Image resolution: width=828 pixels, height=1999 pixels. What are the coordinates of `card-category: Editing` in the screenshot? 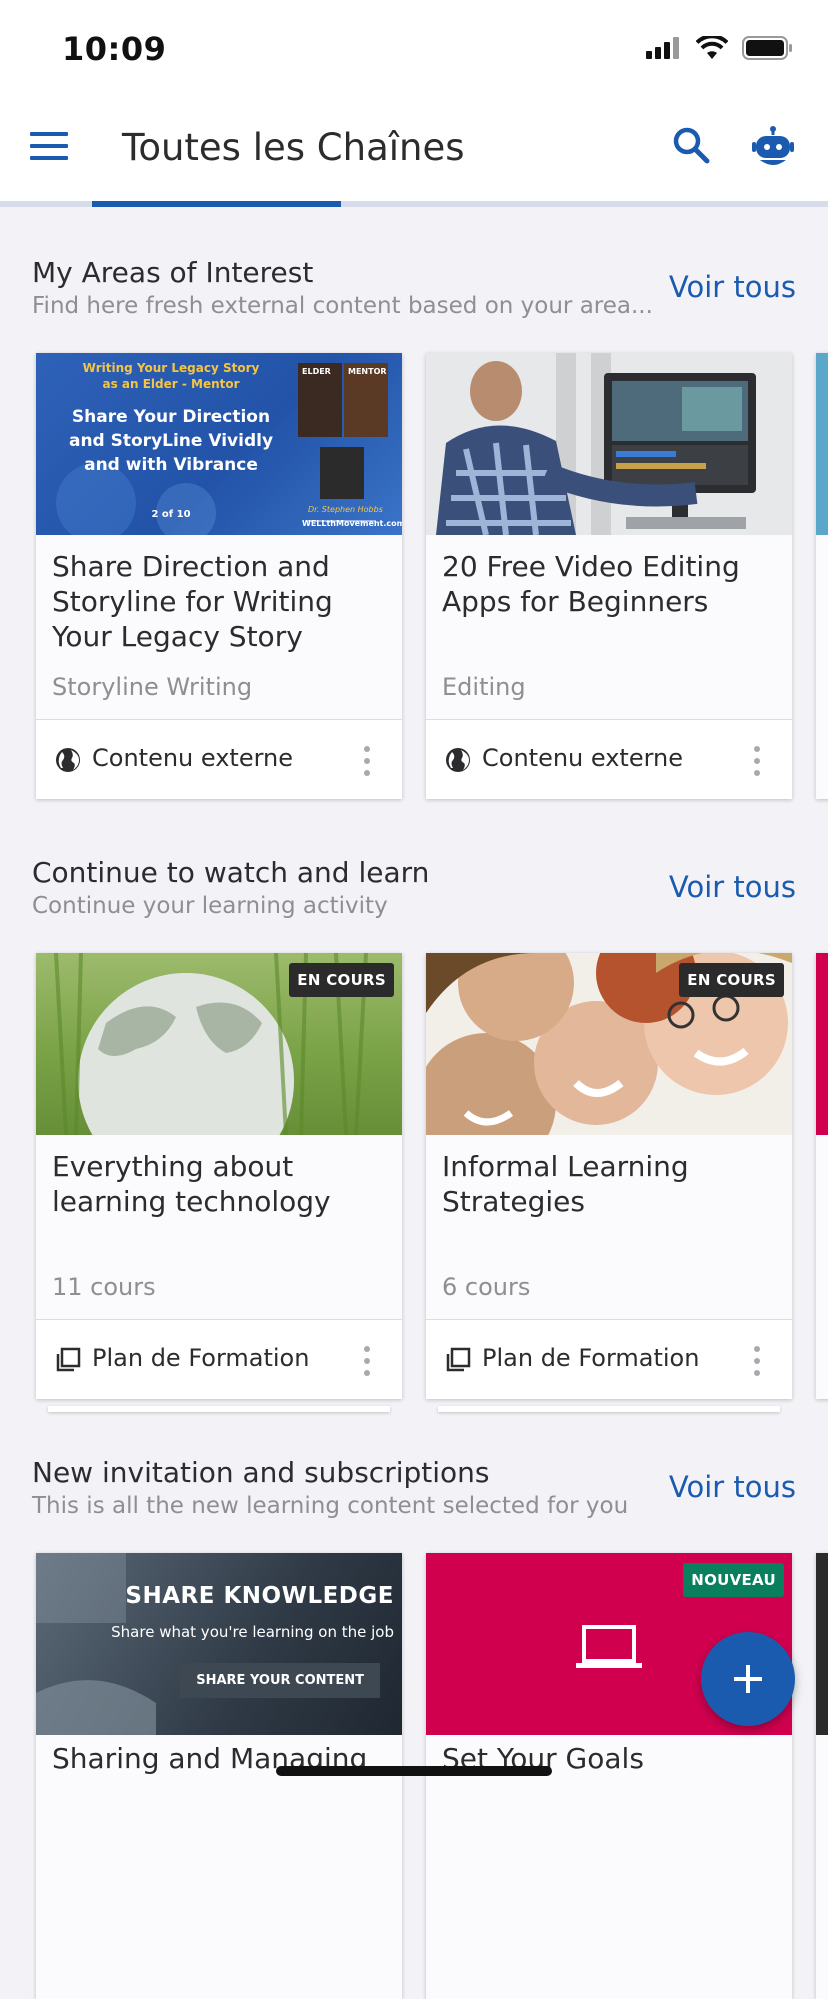 It's located at (484, 687).